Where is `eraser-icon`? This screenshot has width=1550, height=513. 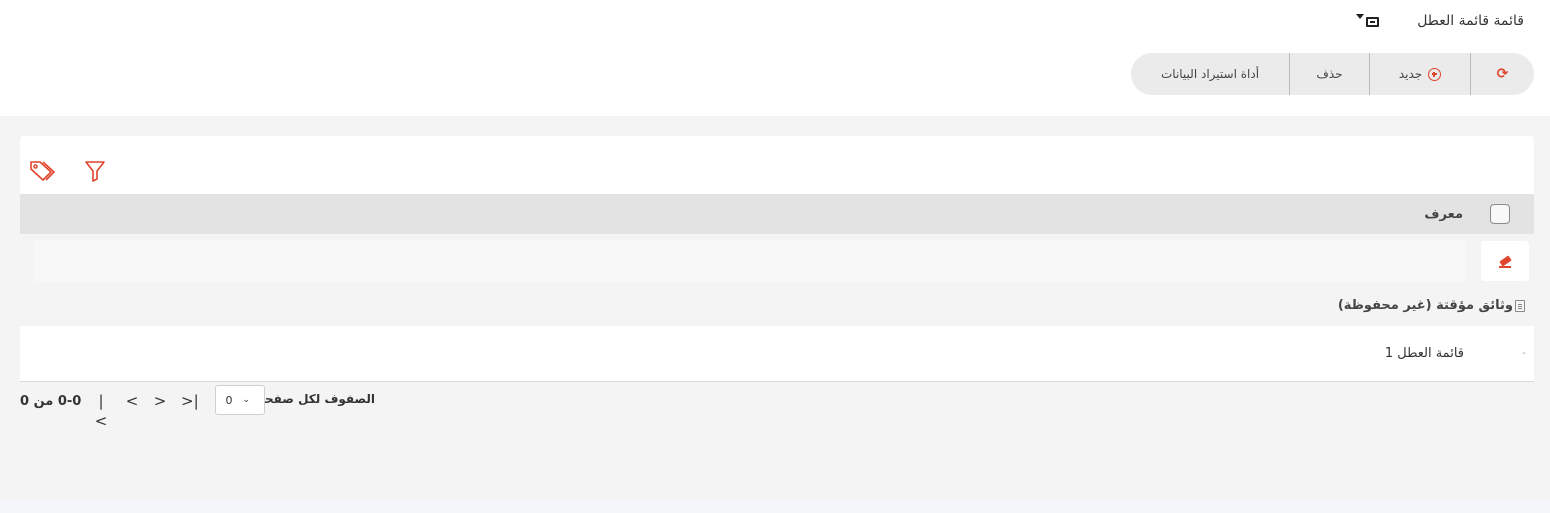
eraser-icon is located at coordinates (1505, 261).